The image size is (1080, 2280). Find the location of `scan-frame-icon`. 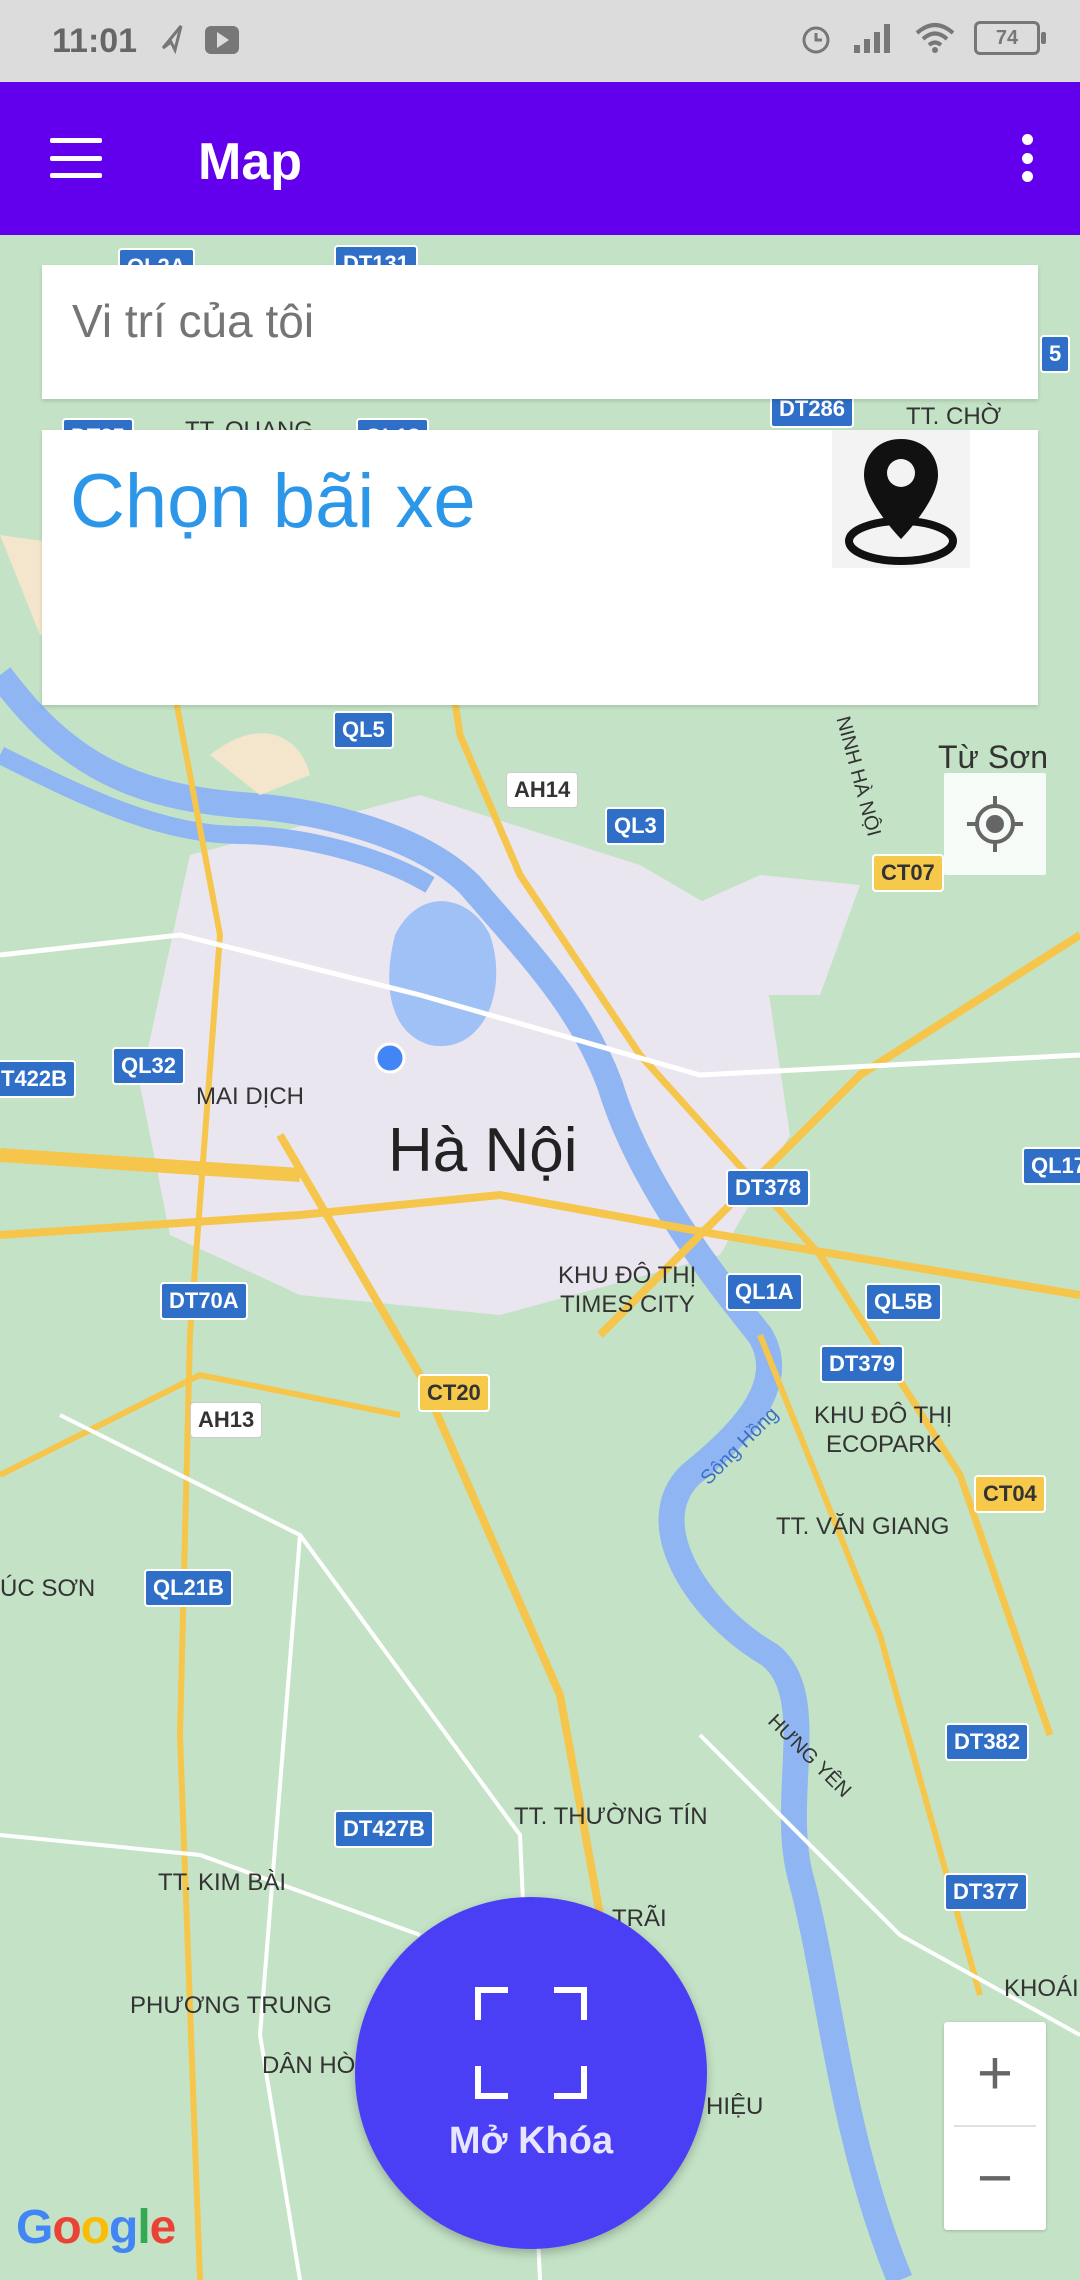

scan-frame-icon is located at coordinates (531, 2042).